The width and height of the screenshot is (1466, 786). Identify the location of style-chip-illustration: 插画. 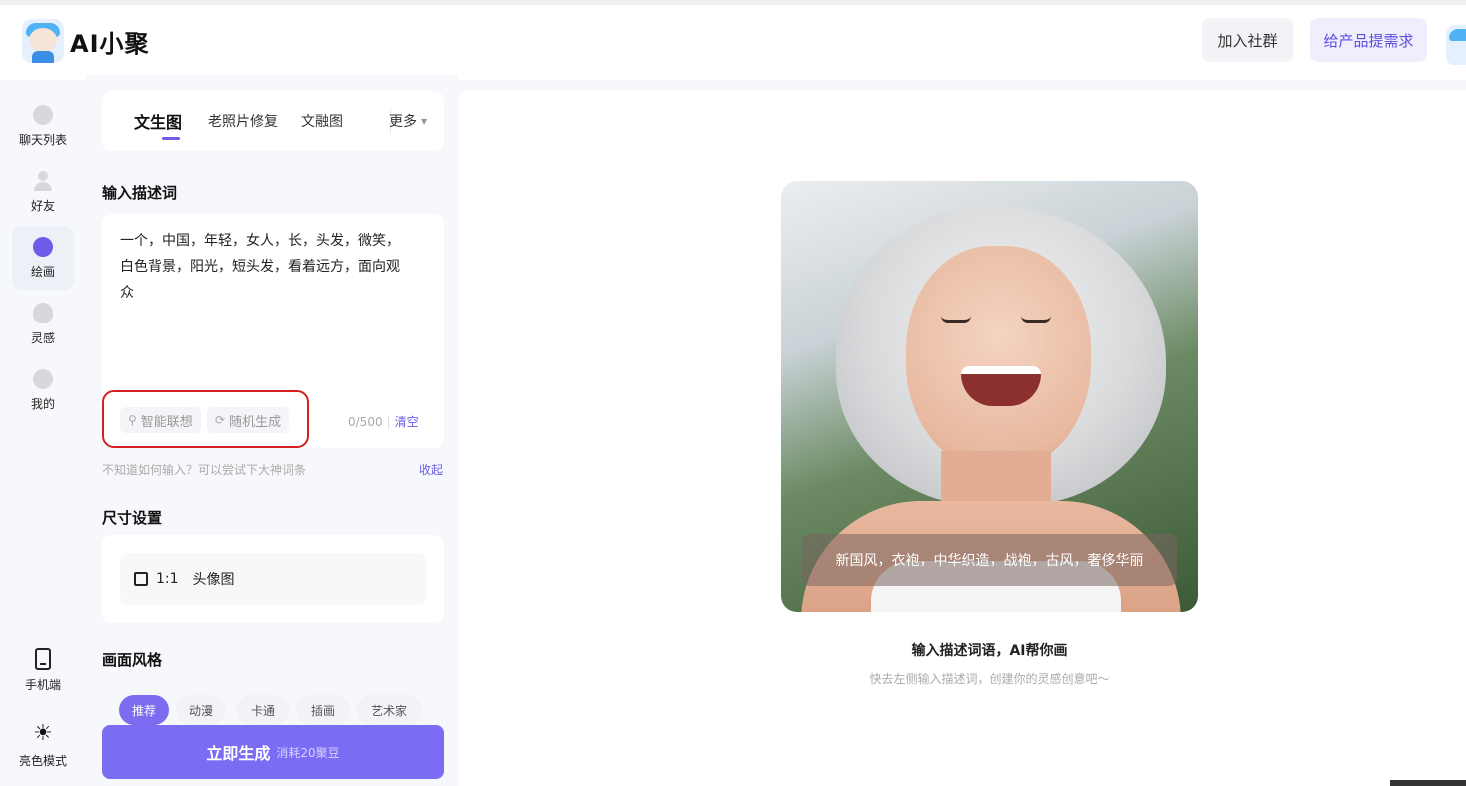
(323, 710).